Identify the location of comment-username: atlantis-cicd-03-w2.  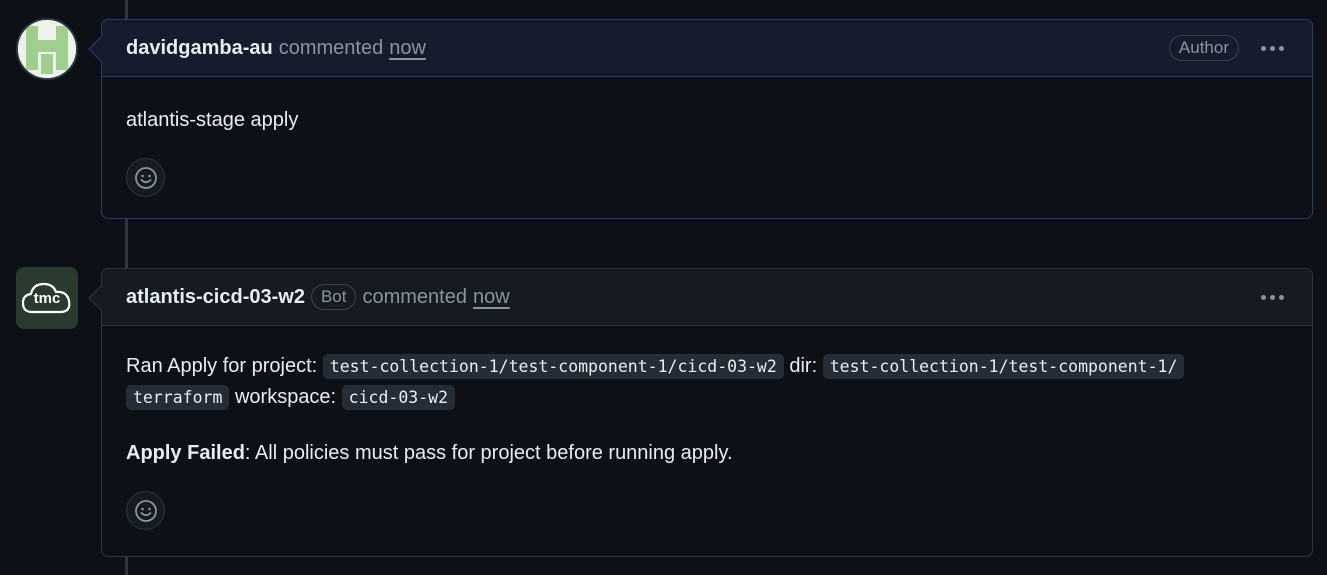
(215, 297).